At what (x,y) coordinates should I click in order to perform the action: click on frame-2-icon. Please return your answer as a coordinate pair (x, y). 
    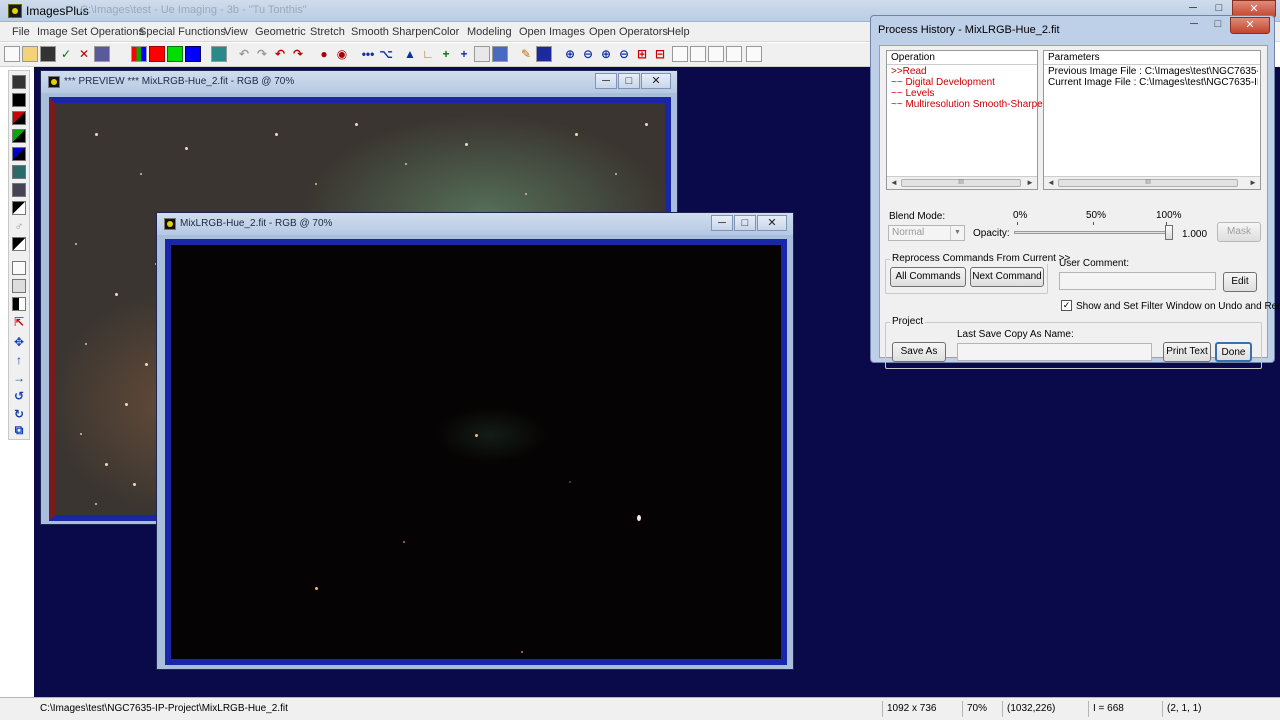
    Looking at the image, I should click on (698, 54).